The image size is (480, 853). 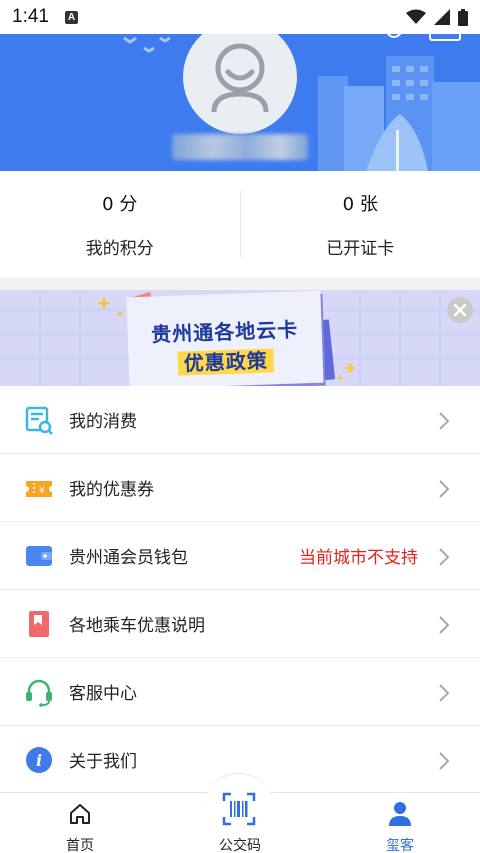 I want to click on svg-text: i, so click(x=39, y=760).